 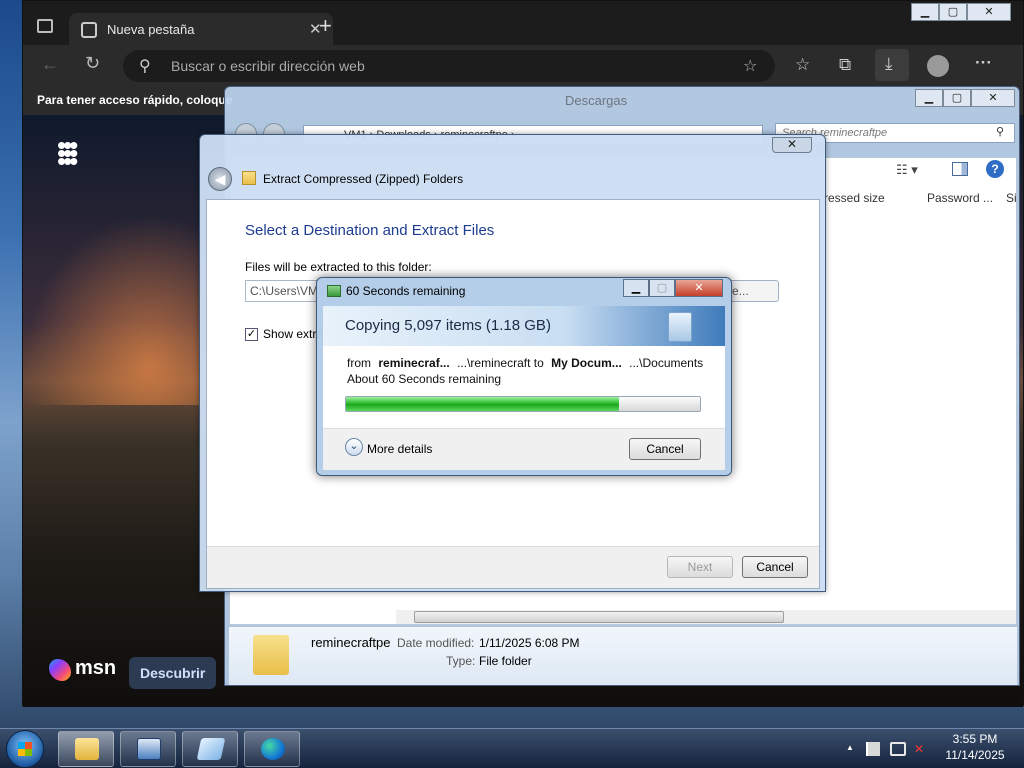 I want to click on from-word: from, so click(x=359, y=363).